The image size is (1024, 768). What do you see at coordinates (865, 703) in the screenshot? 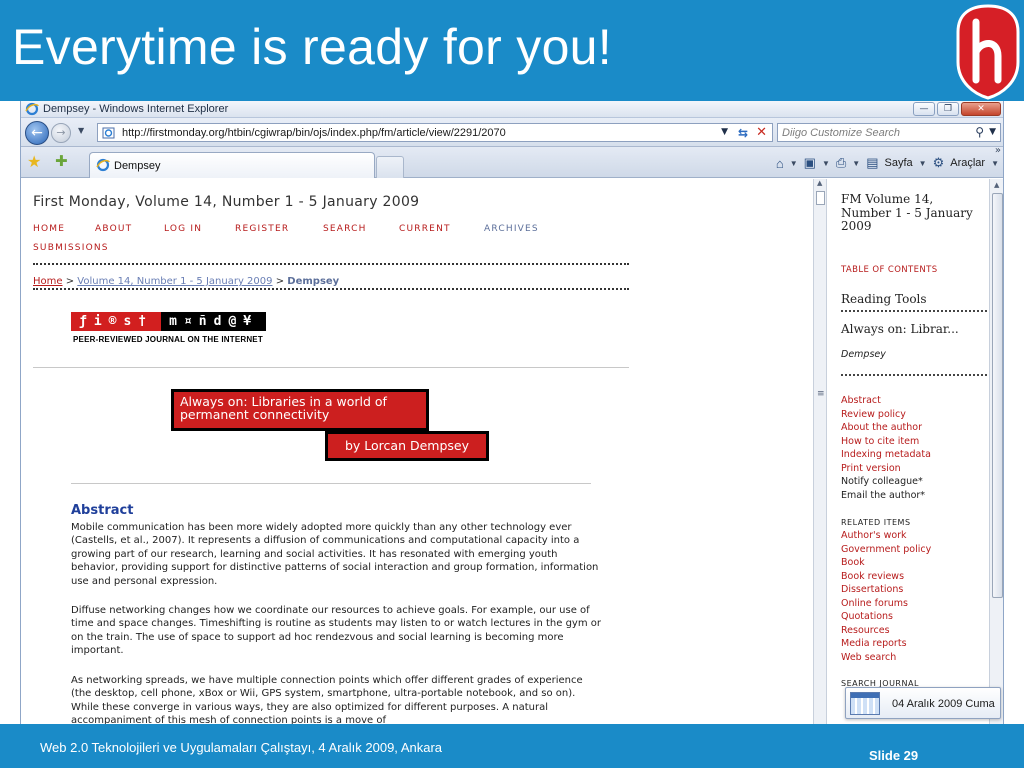
I see `calendar-icon` at bounding box center [865, 703].